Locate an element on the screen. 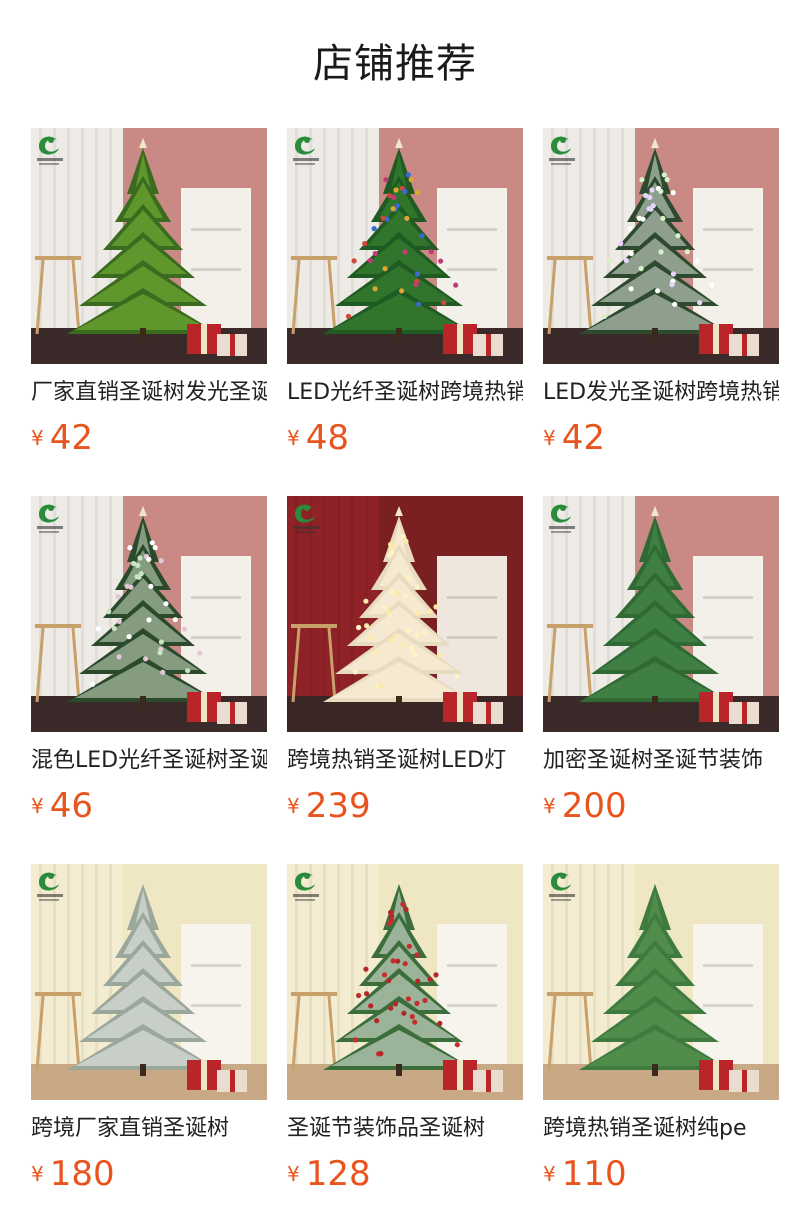 This screenshot has width=790, height=1232. product-price: ¥180 is located at coordinates (73, 1174).